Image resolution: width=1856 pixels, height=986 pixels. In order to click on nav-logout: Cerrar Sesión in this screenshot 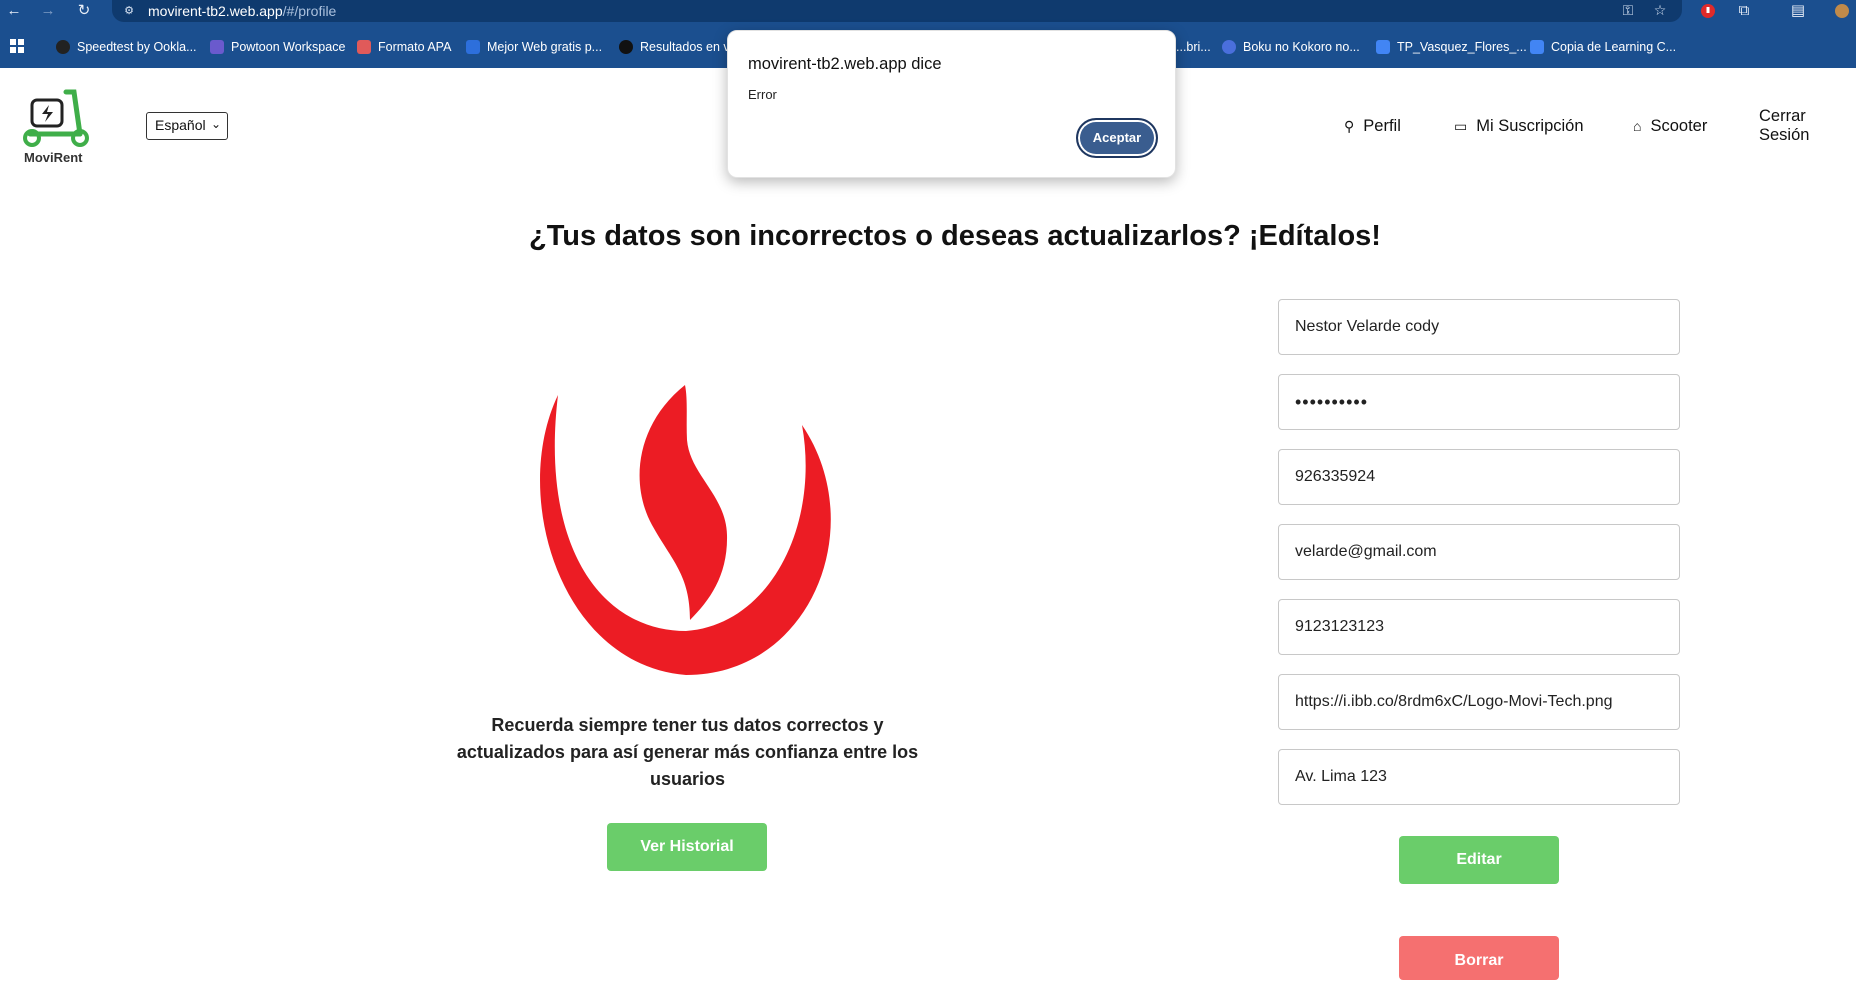, I will do `click(1807, 125)`.